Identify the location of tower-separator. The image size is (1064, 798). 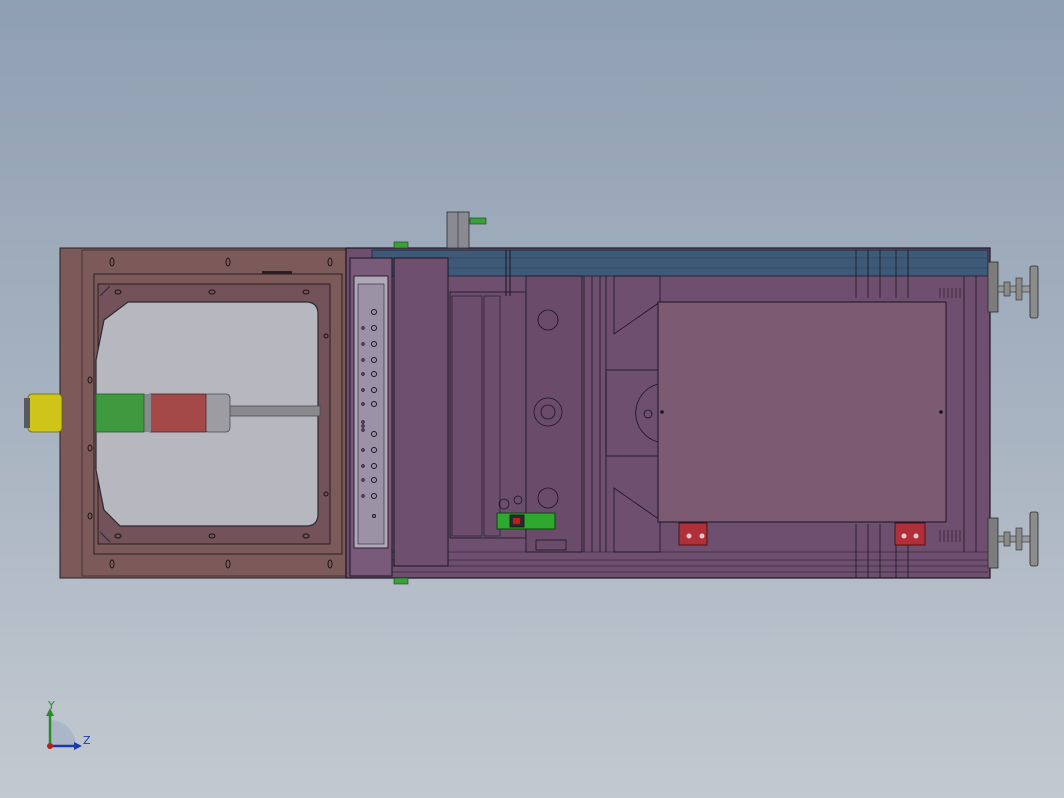
(147, 413).